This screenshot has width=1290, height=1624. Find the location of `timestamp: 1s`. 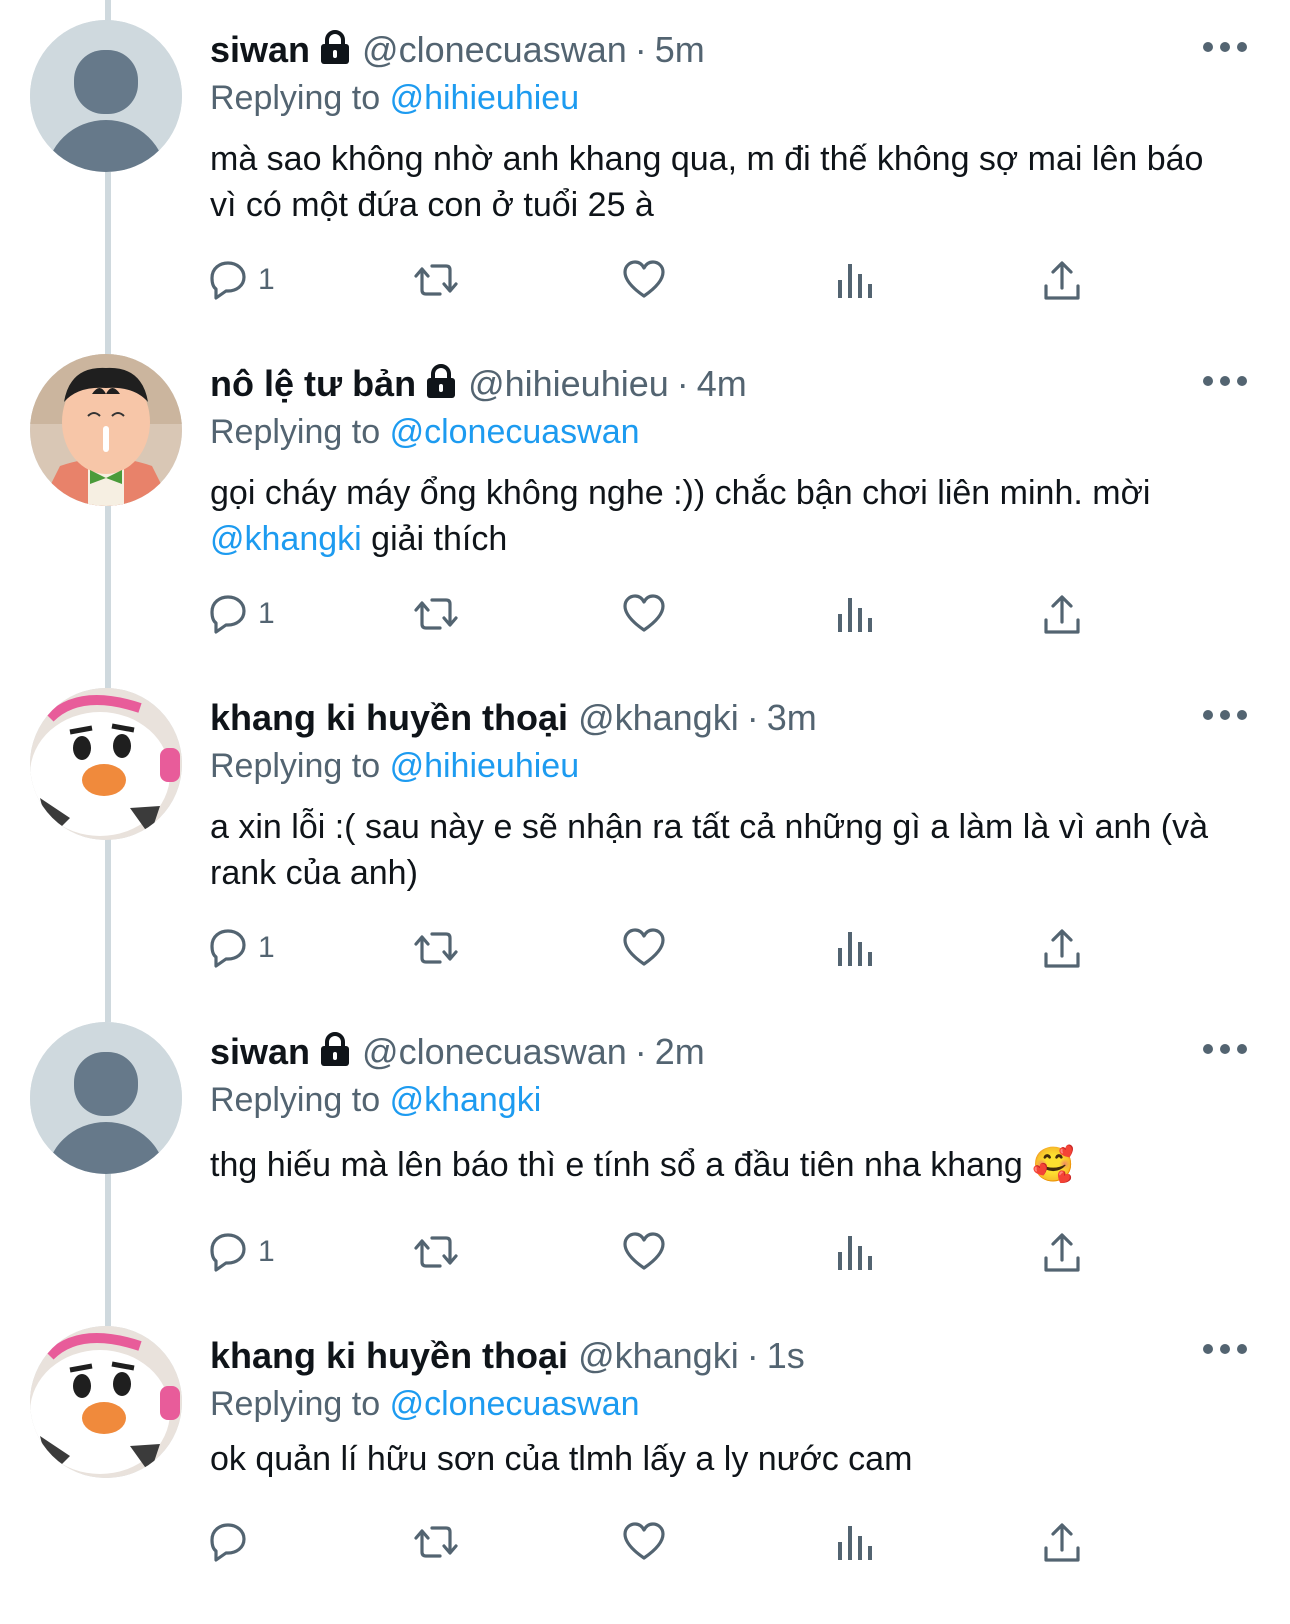

timestamp: 1s is located at coordinates (786, 1355).